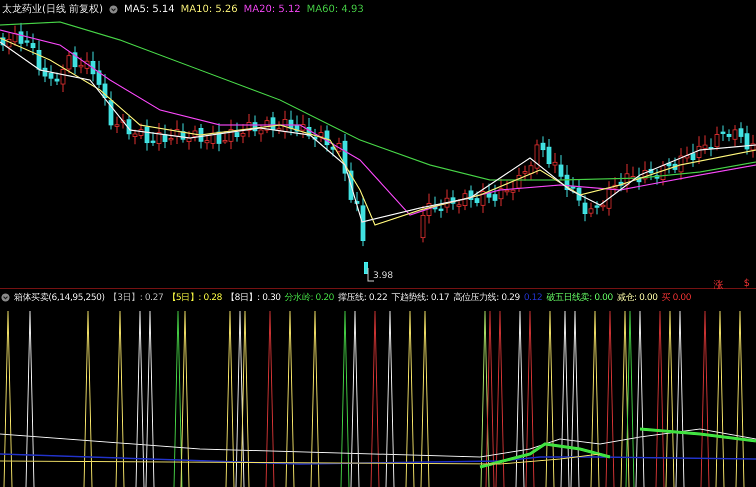 The width and height of the screenshot is (756, 487). What do you see at coordinates (533, 297) in the screenshot?
I see `indicator-value: 0.12` at bounding box center [533, 297].